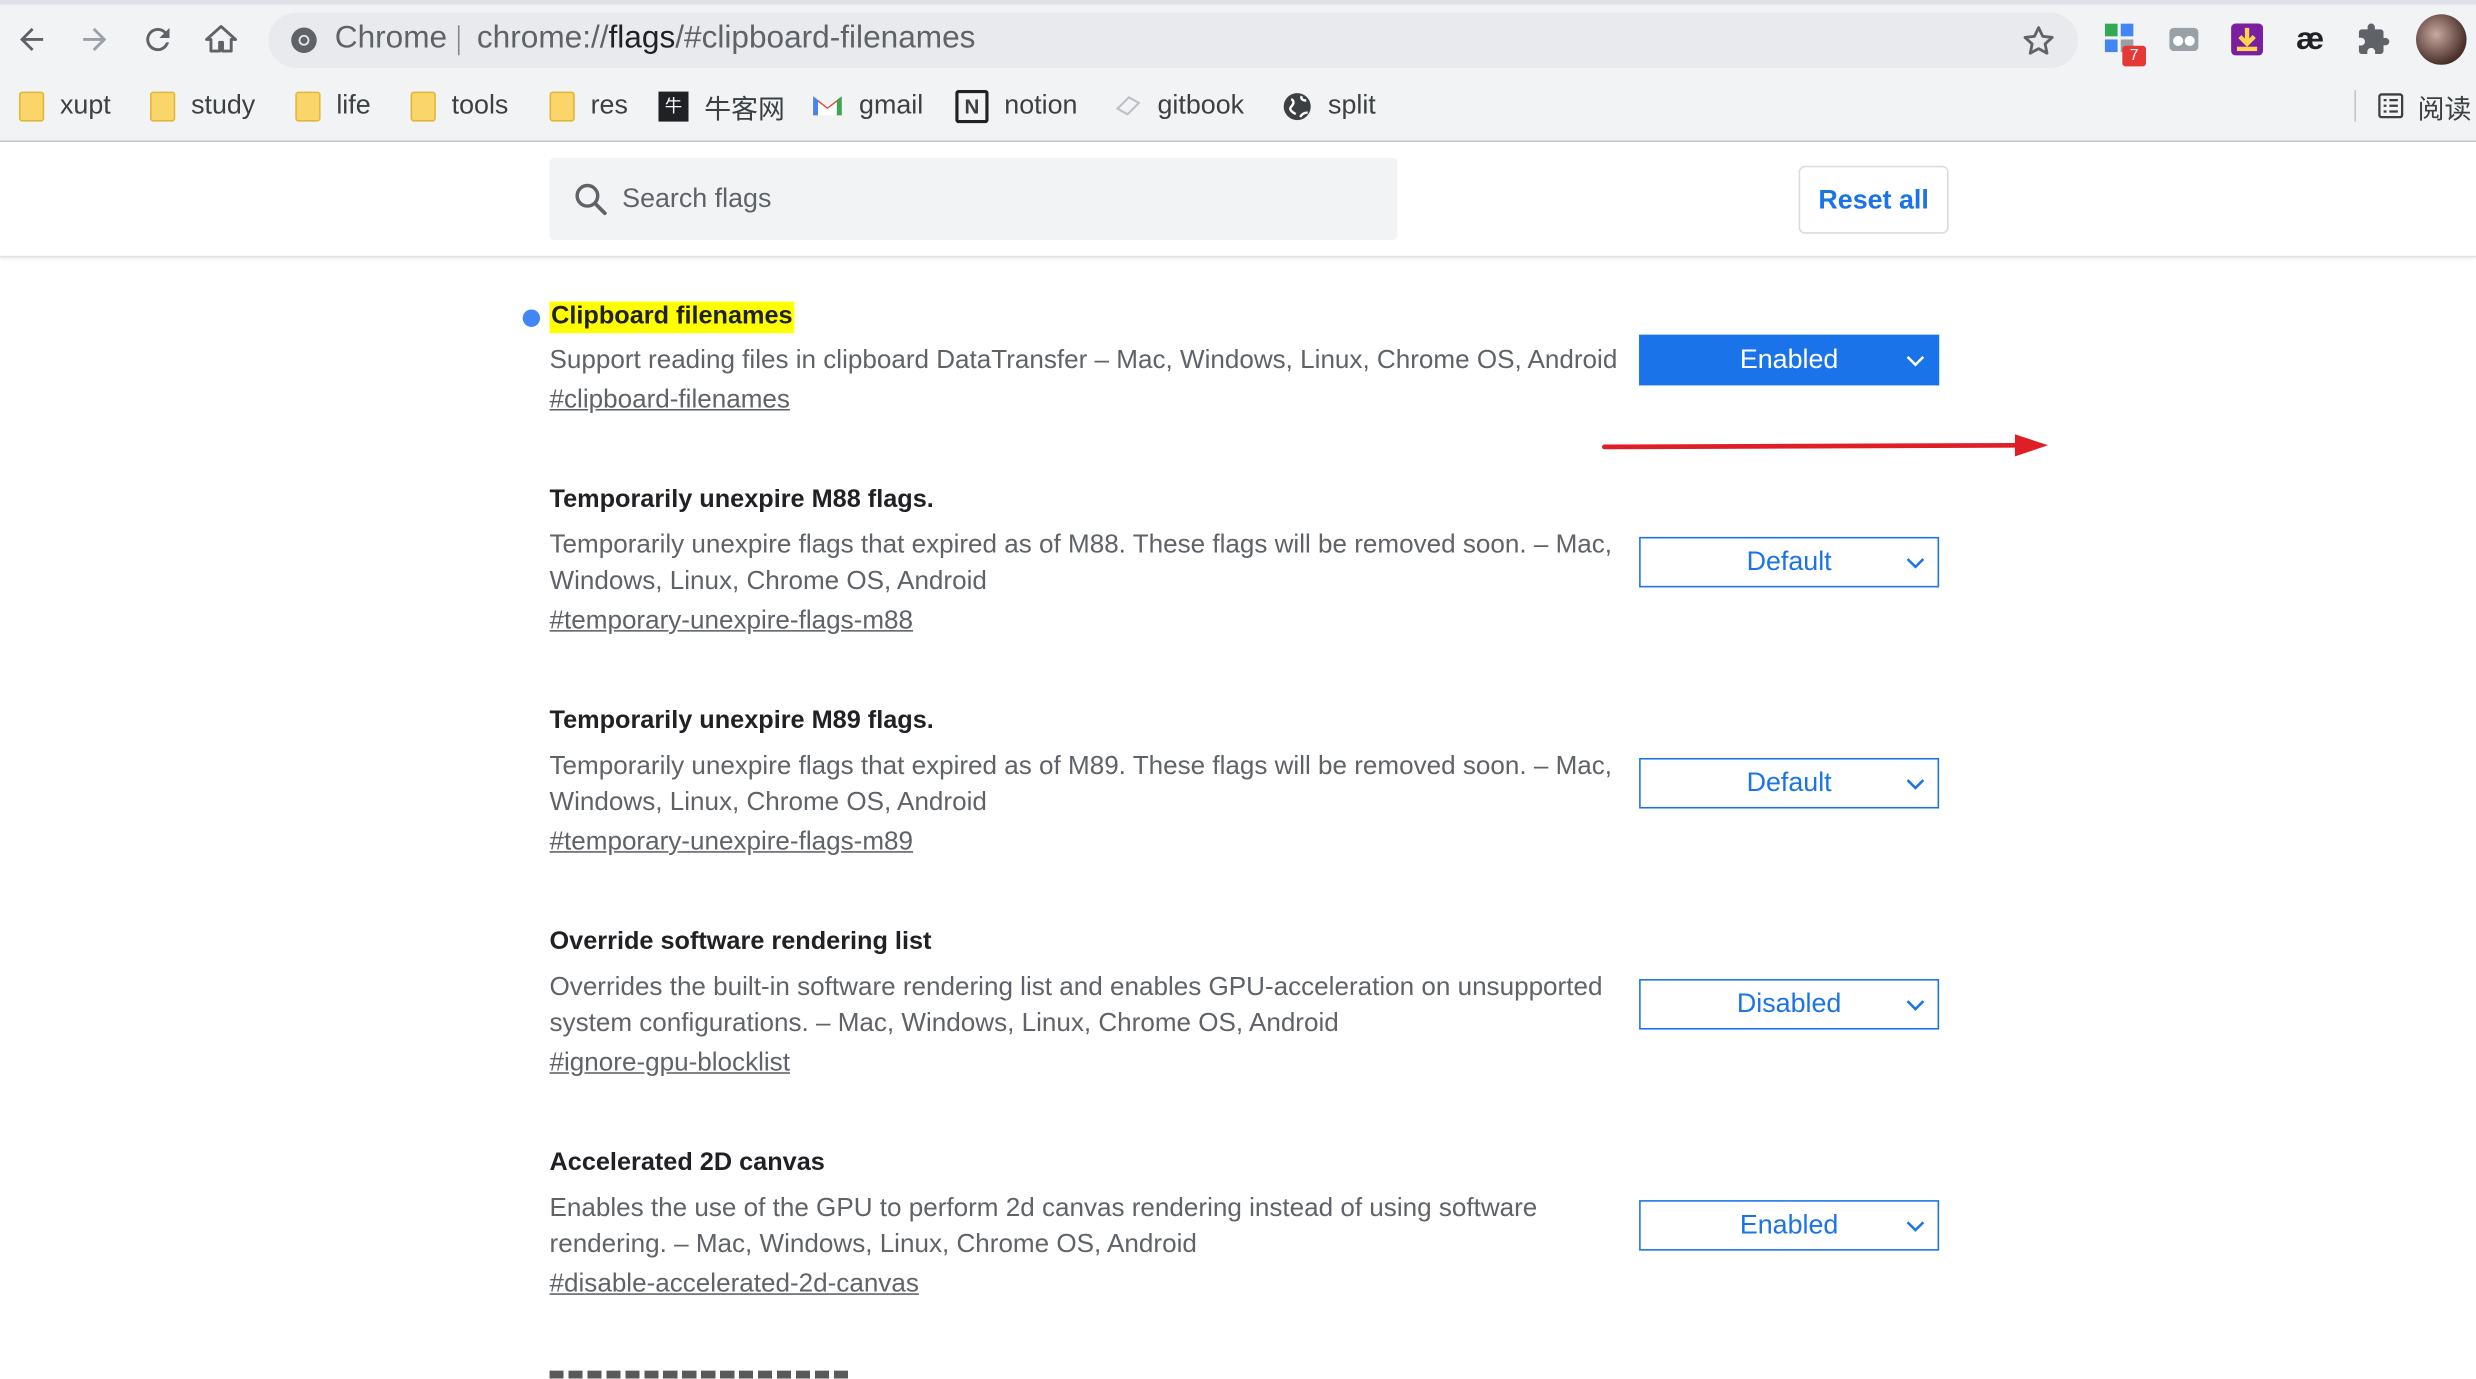 This screenshot has height=1379, width=2476. What do you see at coordinates (1352, 105) in the screenshot?
I see `bookmark-label: split` at bounding box center [1352, 105].